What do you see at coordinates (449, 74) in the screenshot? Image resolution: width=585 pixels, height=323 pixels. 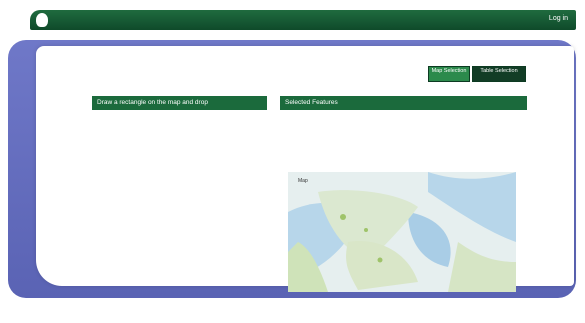 I see `map-selection-button: Map Selection` at bounding box center [449, 74].